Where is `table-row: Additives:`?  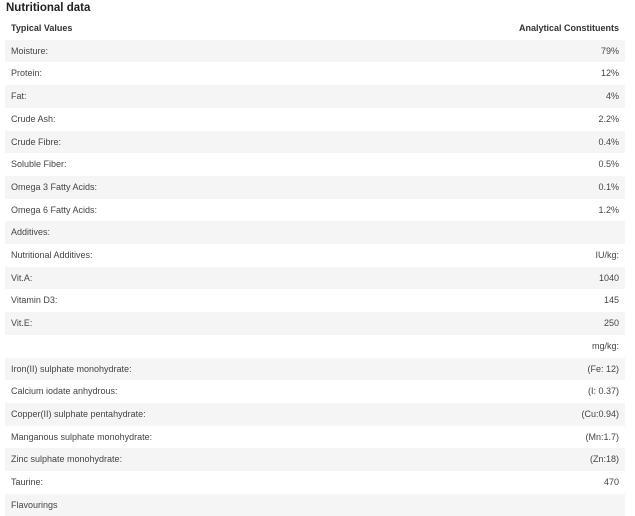
table-row: Additives: is located at coordinates (315, 233).